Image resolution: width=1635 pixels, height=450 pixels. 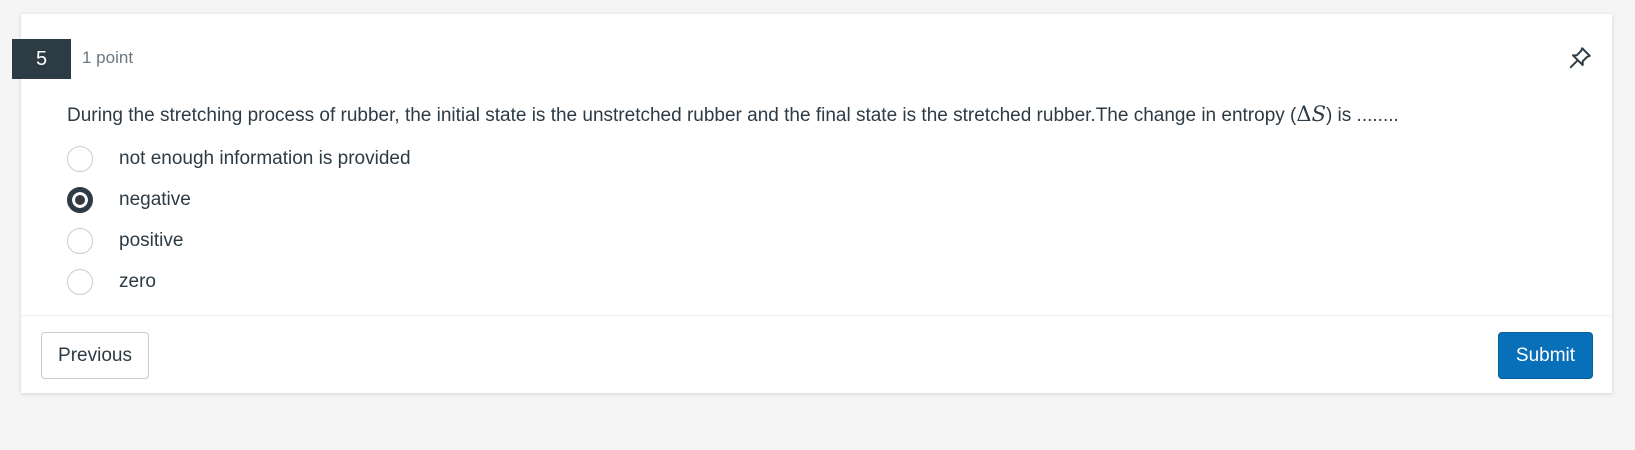 I want to click on answer-option: zero, so click(x=239, y=281).